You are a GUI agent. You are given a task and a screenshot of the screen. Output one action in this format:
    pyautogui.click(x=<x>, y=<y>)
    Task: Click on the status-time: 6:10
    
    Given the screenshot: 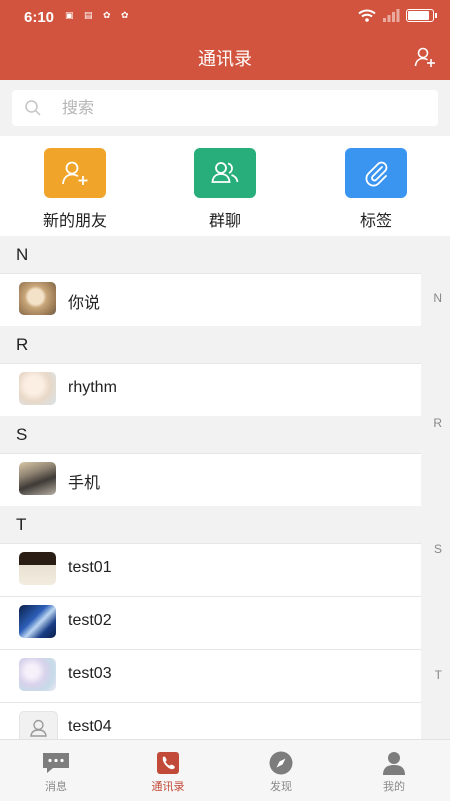 What is the action you would take?
    pyautogui.click(x=39, y=17)
    